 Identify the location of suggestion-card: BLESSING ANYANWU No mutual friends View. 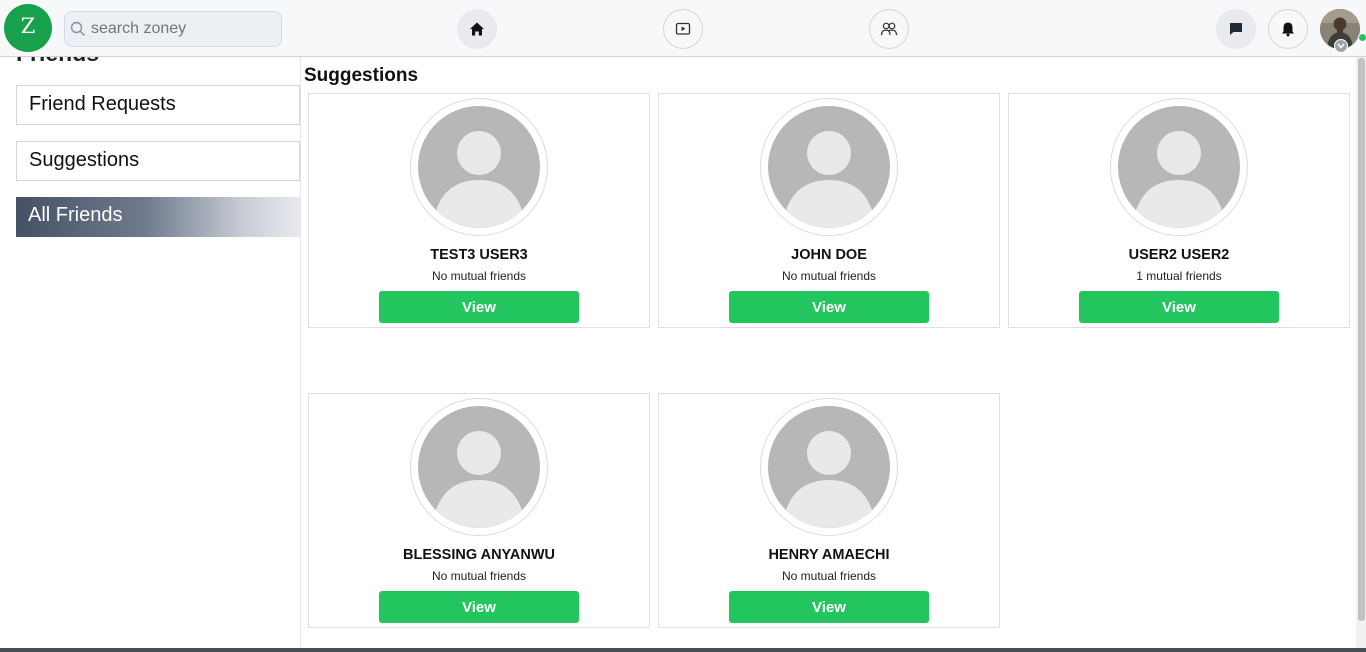
(479, 510).